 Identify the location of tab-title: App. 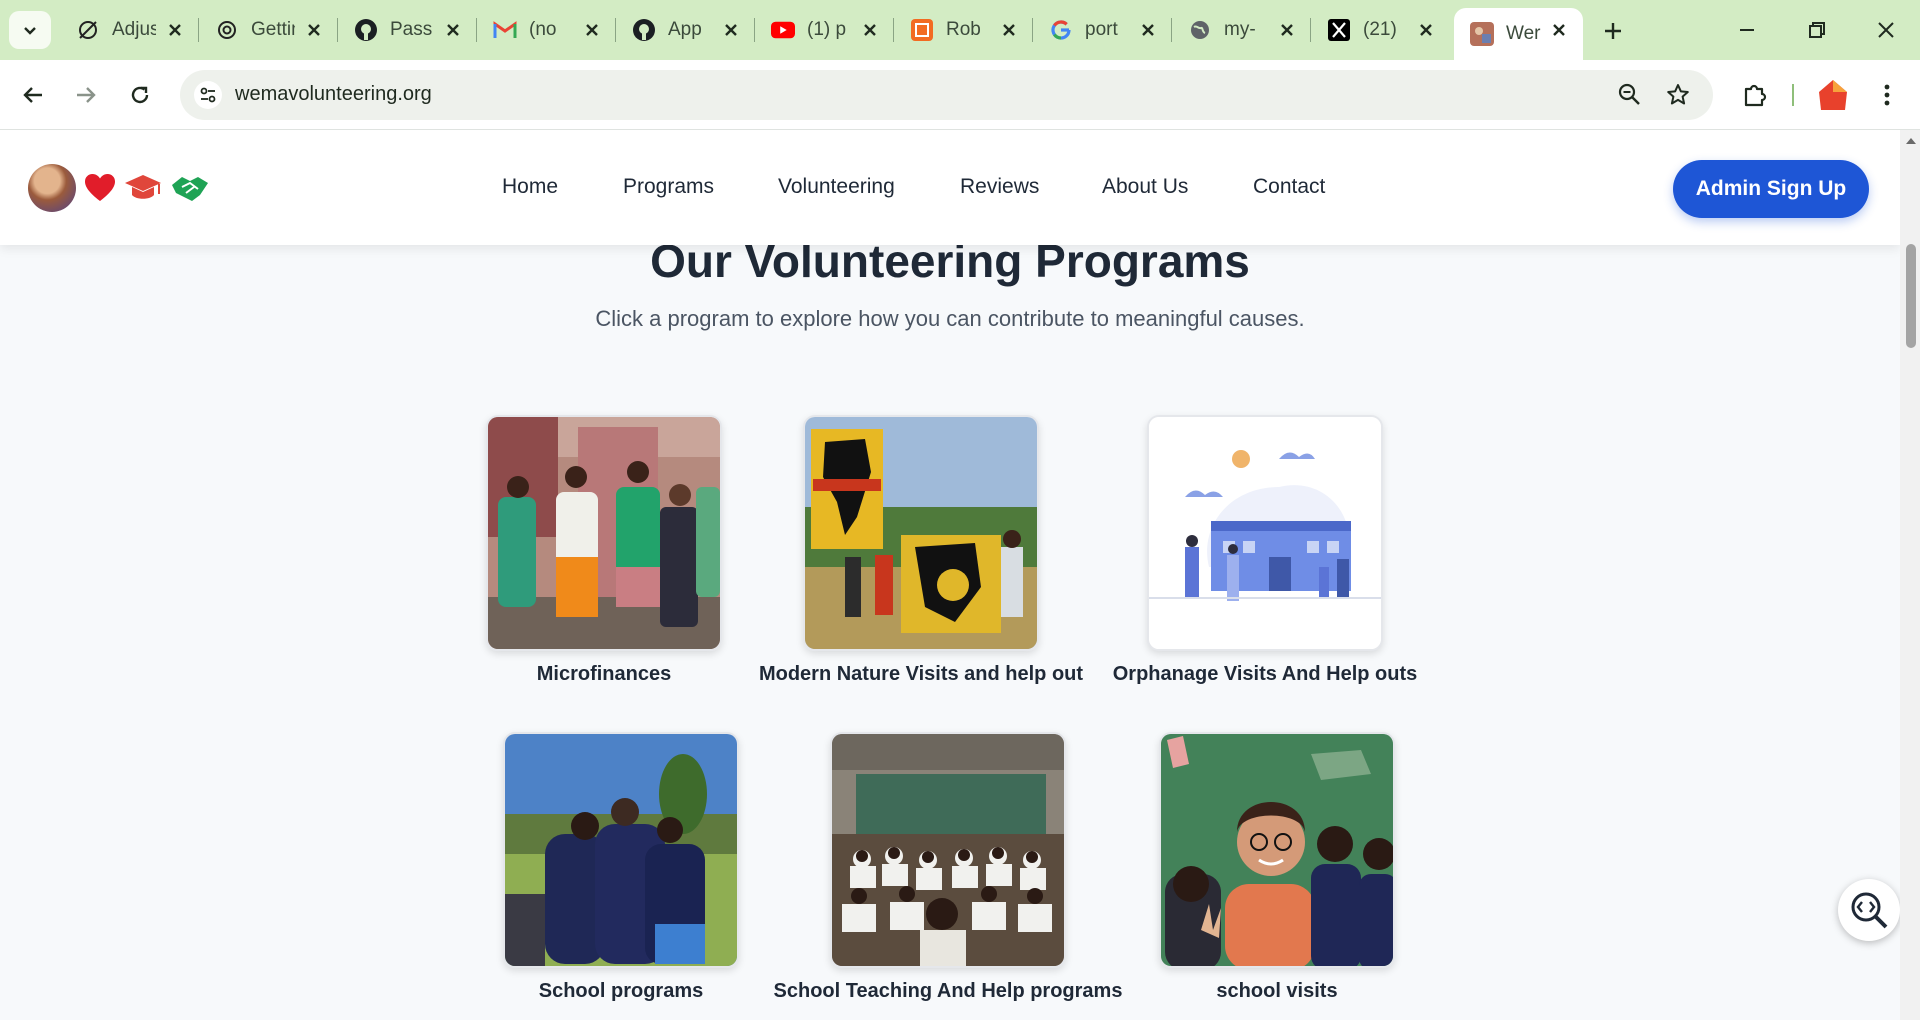
(685, 29).